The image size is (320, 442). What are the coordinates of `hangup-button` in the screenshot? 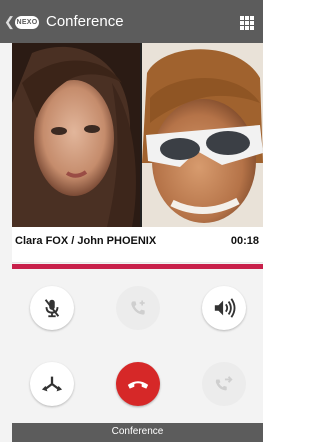 It's located at (138, 384).